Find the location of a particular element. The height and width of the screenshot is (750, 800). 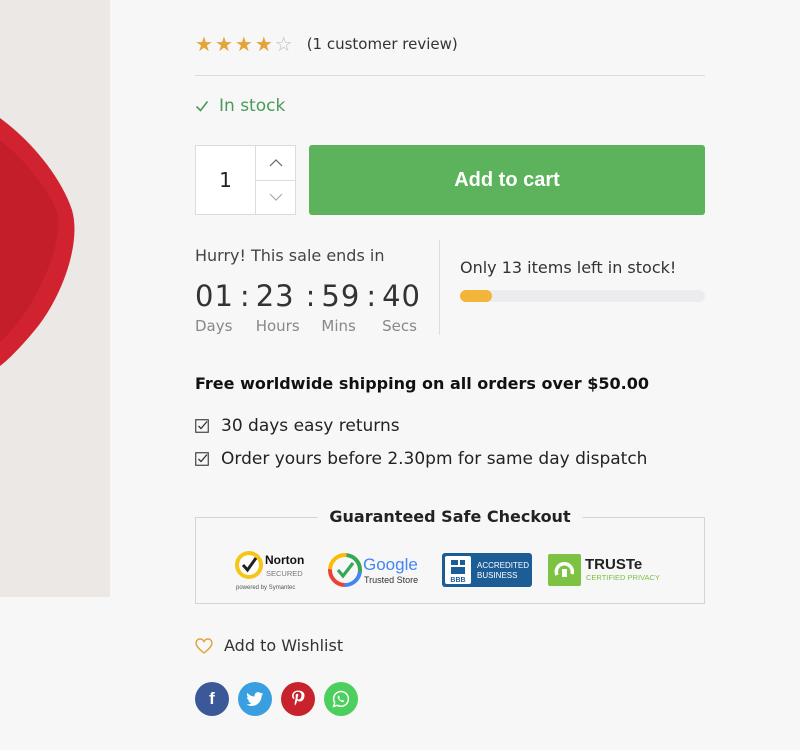

norton-logo: Norton SECURED powered by Symantec is located at coordinates (269, 571).